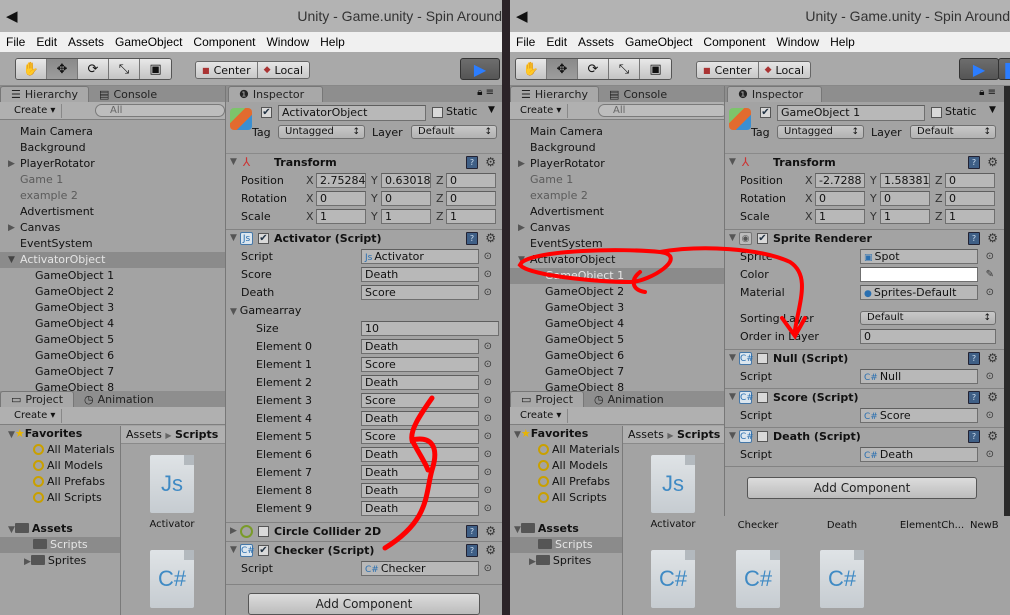 This screenshot has width=1010, height=615. What do you see at coordinates (531, 69) in the screenshot?
I see `hand-tool-button: ✋` at bounding box center [531, 69].